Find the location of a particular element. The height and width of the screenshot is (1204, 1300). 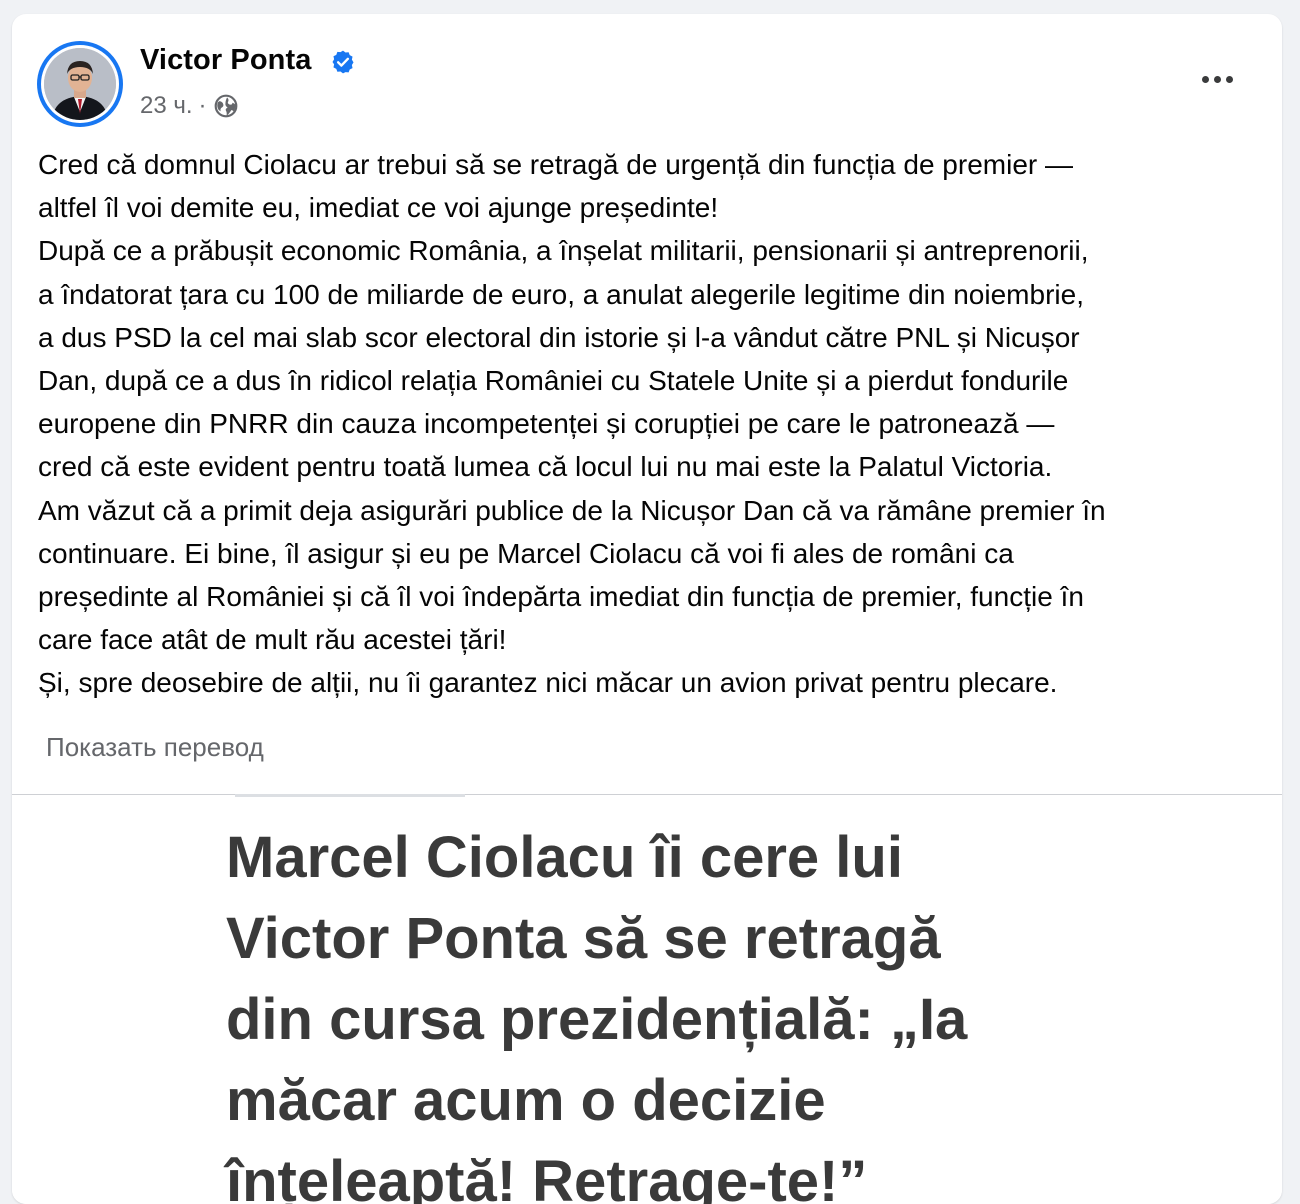

headline-line: Marcel Ciolacu îi cere lui is located at coordinates (564, 857).